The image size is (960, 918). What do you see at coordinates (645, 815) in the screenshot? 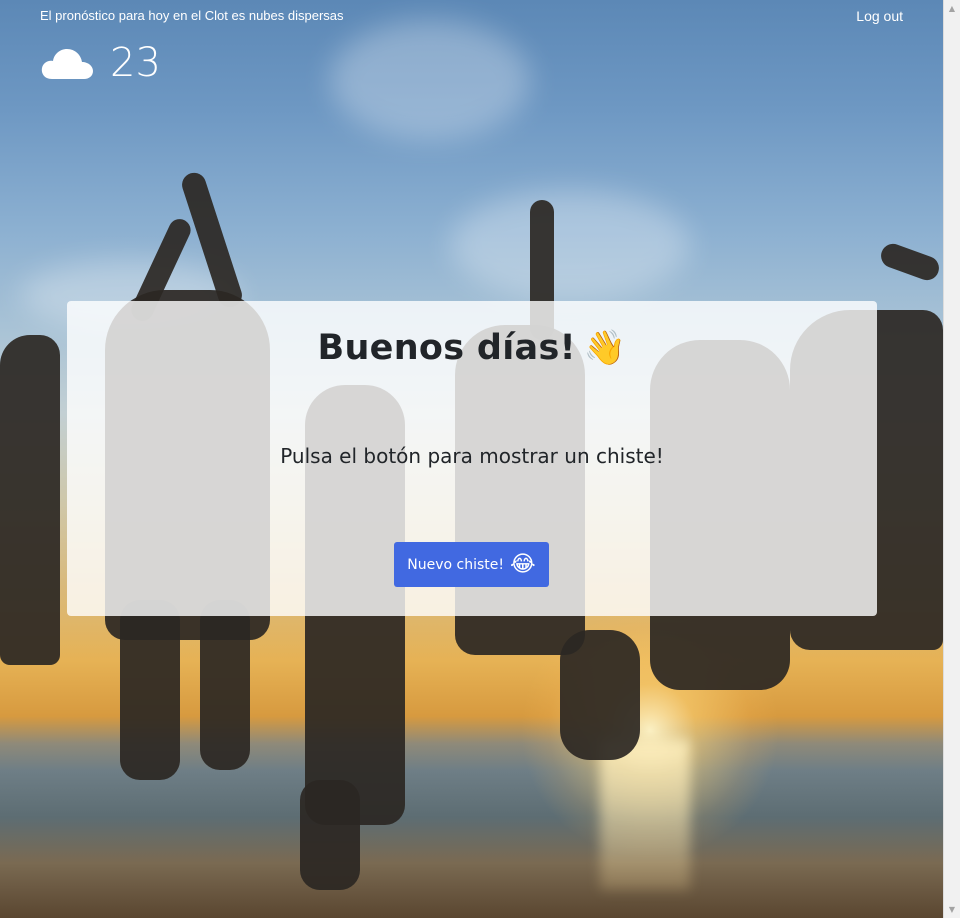
I see `sun-reflection` at bounding box center [645, 815].